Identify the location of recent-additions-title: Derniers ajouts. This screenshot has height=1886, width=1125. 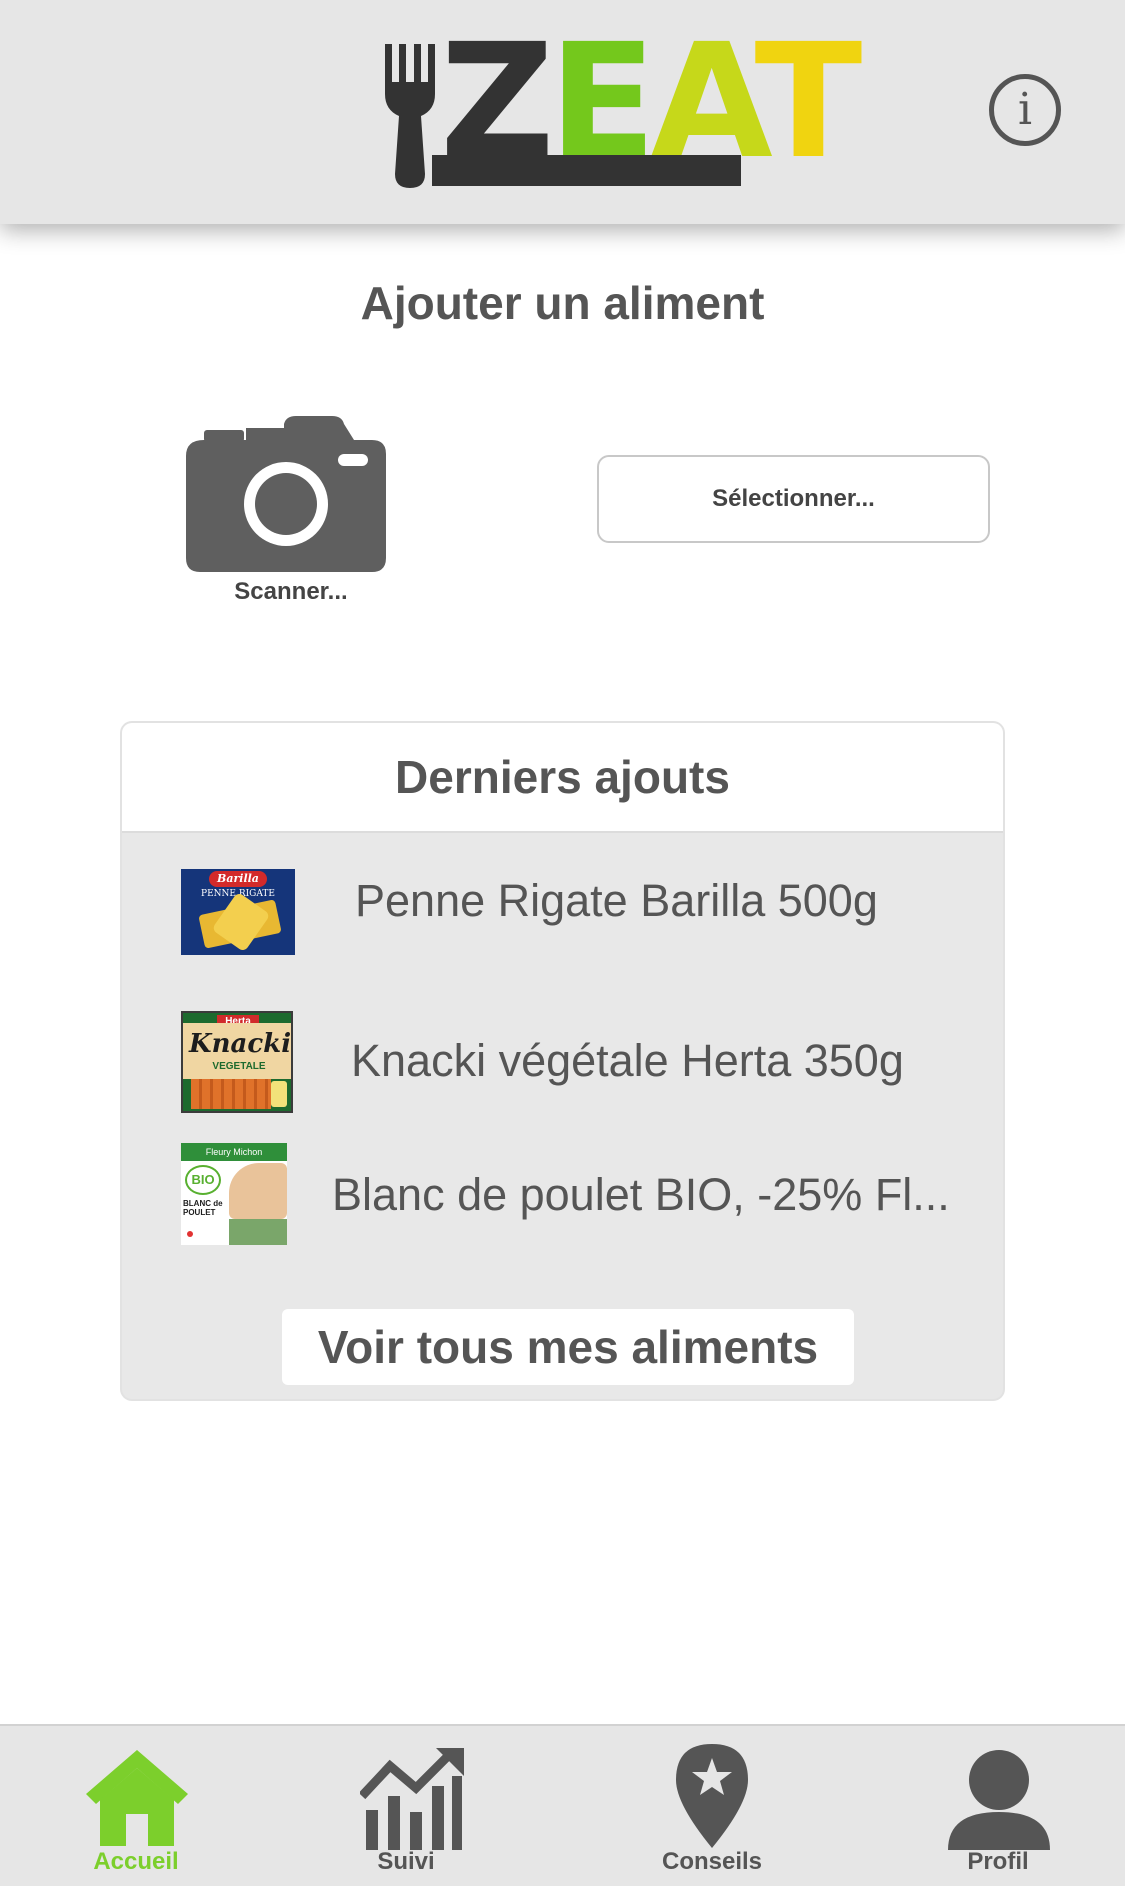
(562, 778).